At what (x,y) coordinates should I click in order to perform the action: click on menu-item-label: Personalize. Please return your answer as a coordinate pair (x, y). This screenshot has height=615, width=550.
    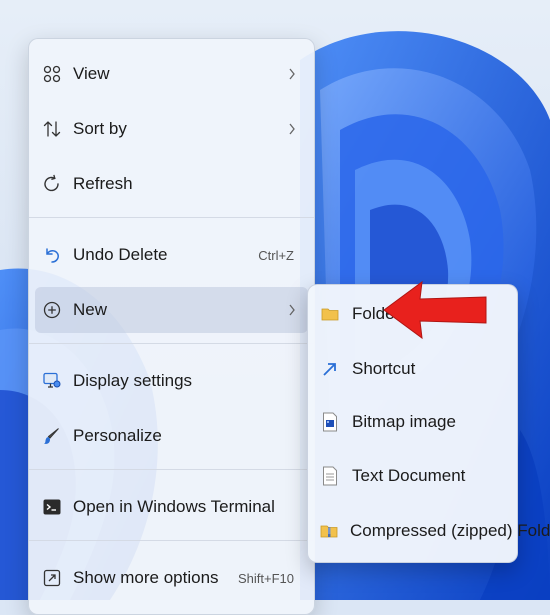
    Looking at the image, I should click on (117, 435).